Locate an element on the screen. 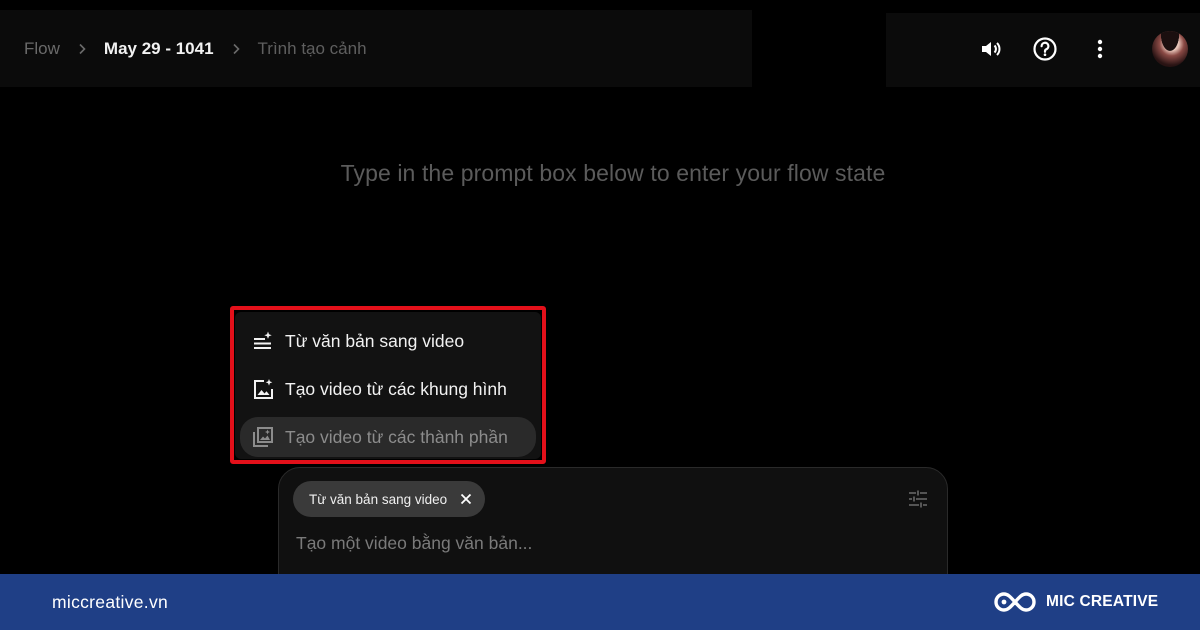 This screenshot has height=630, width=1200. user-avatar is located at coordinates (1170, 49).